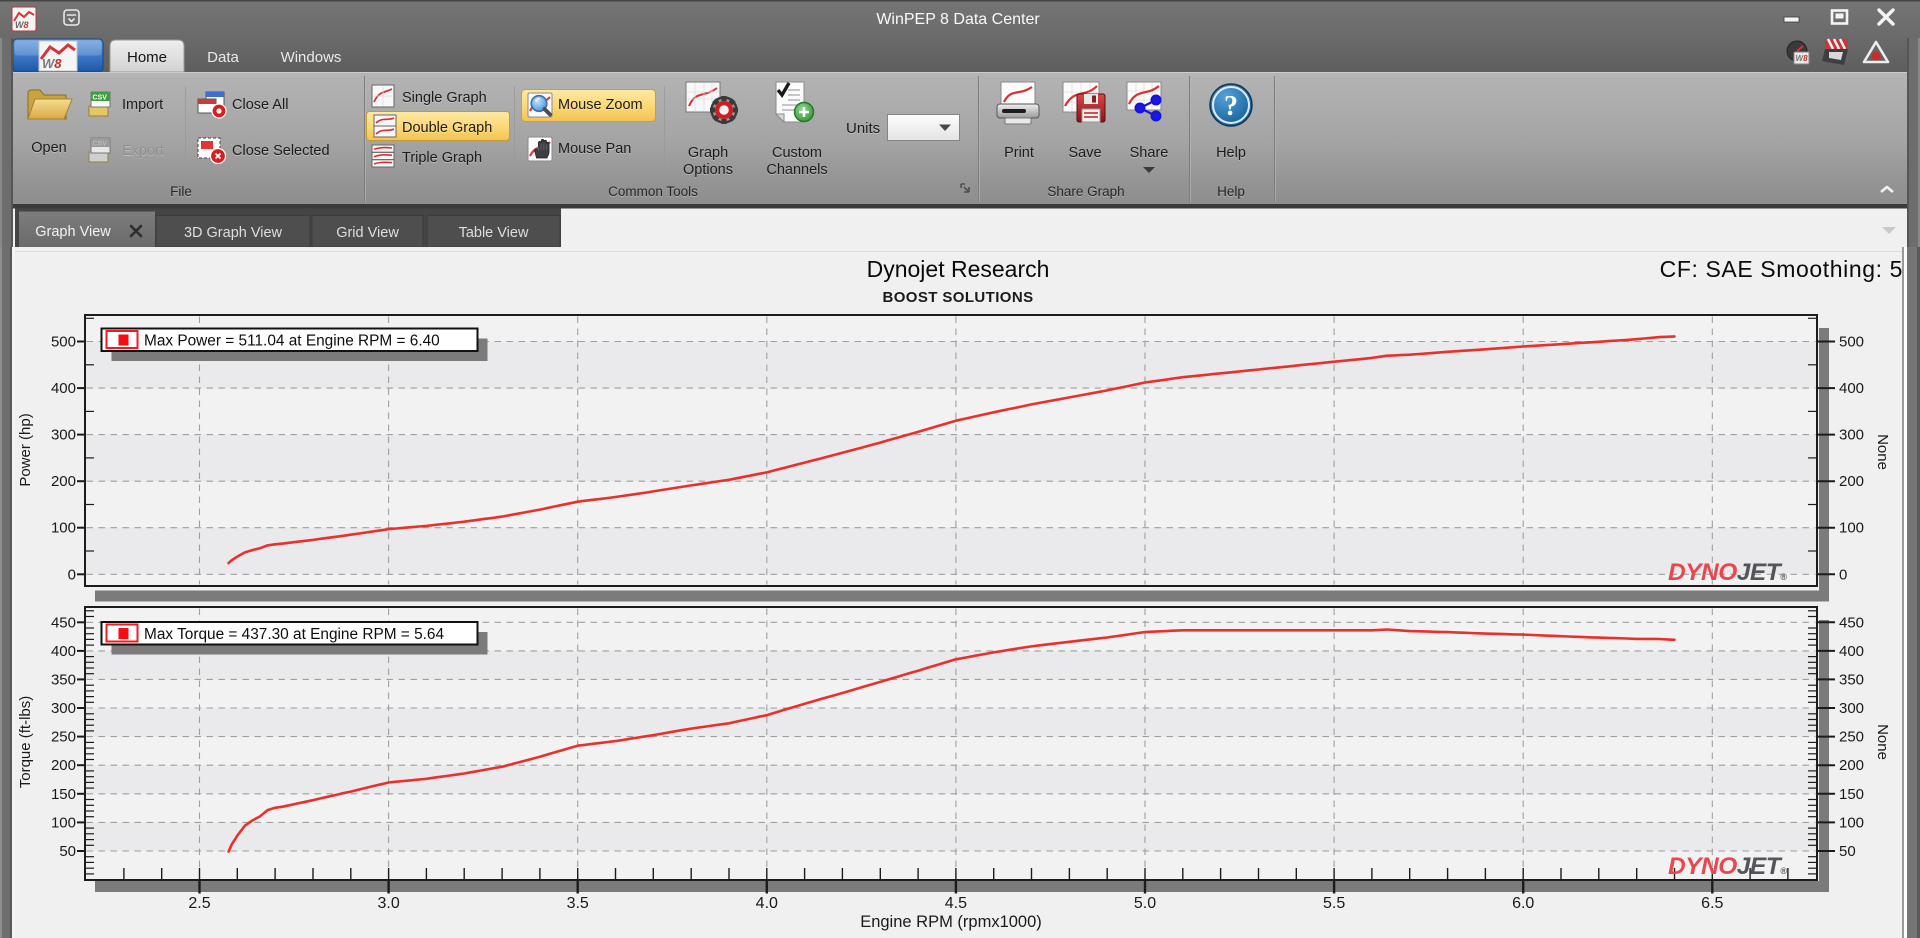 The width and height of the screenshot is (1920, 938). Describe the element at coordinates (1019, 153) in the screenshot. I see `svg-text: Print` at that location.